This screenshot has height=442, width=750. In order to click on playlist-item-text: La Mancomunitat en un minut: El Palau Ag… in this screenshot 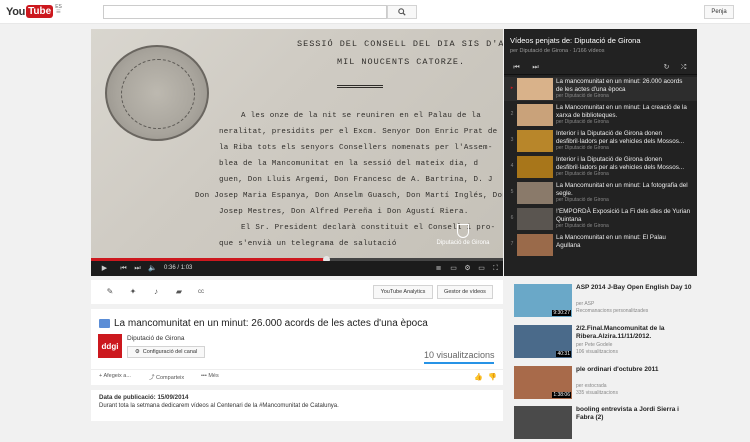, I will do `click(623, 241)`.